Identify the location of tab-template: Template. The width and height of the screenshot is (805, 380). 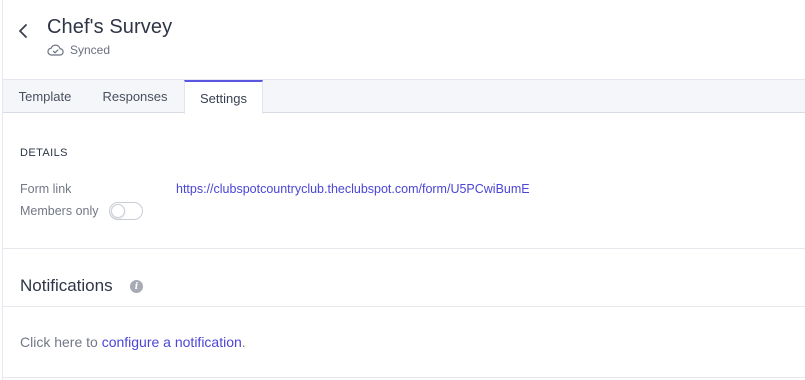
(45, 96).